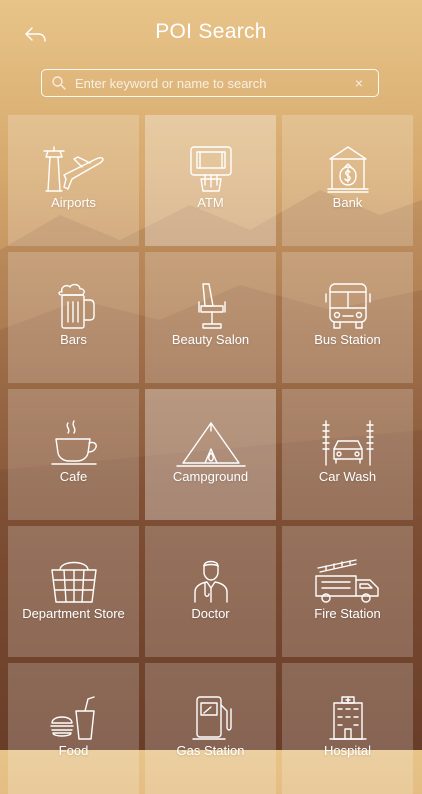 This screenshot has width=422, height=794. I want to click on category-tile-cafe: Cafe, so click(73, 454).